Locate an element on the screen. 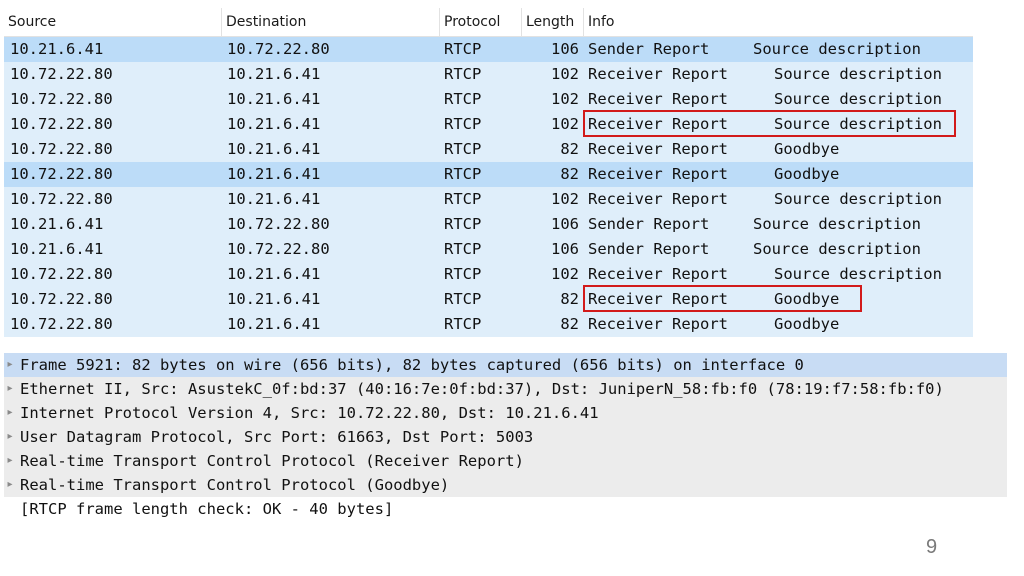 This screenshot has height=576, width=1024. detail-tree-item: [RTCP frame length check: OK - 40 bytes] is located at coordinates (505, 509).